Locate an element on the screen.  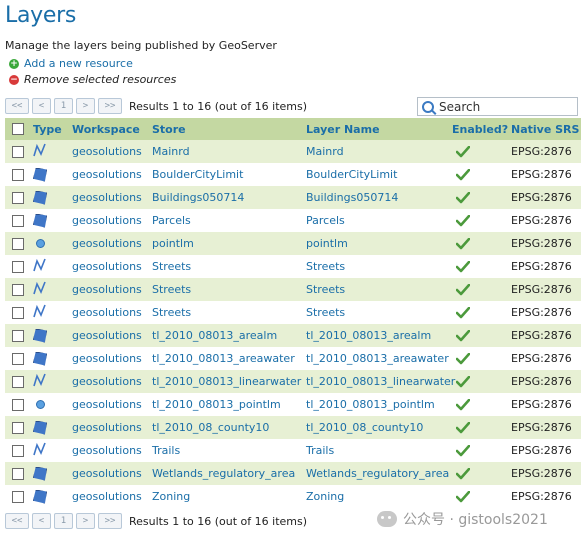
store-link: Zoning is located at coordinates (171, 496).